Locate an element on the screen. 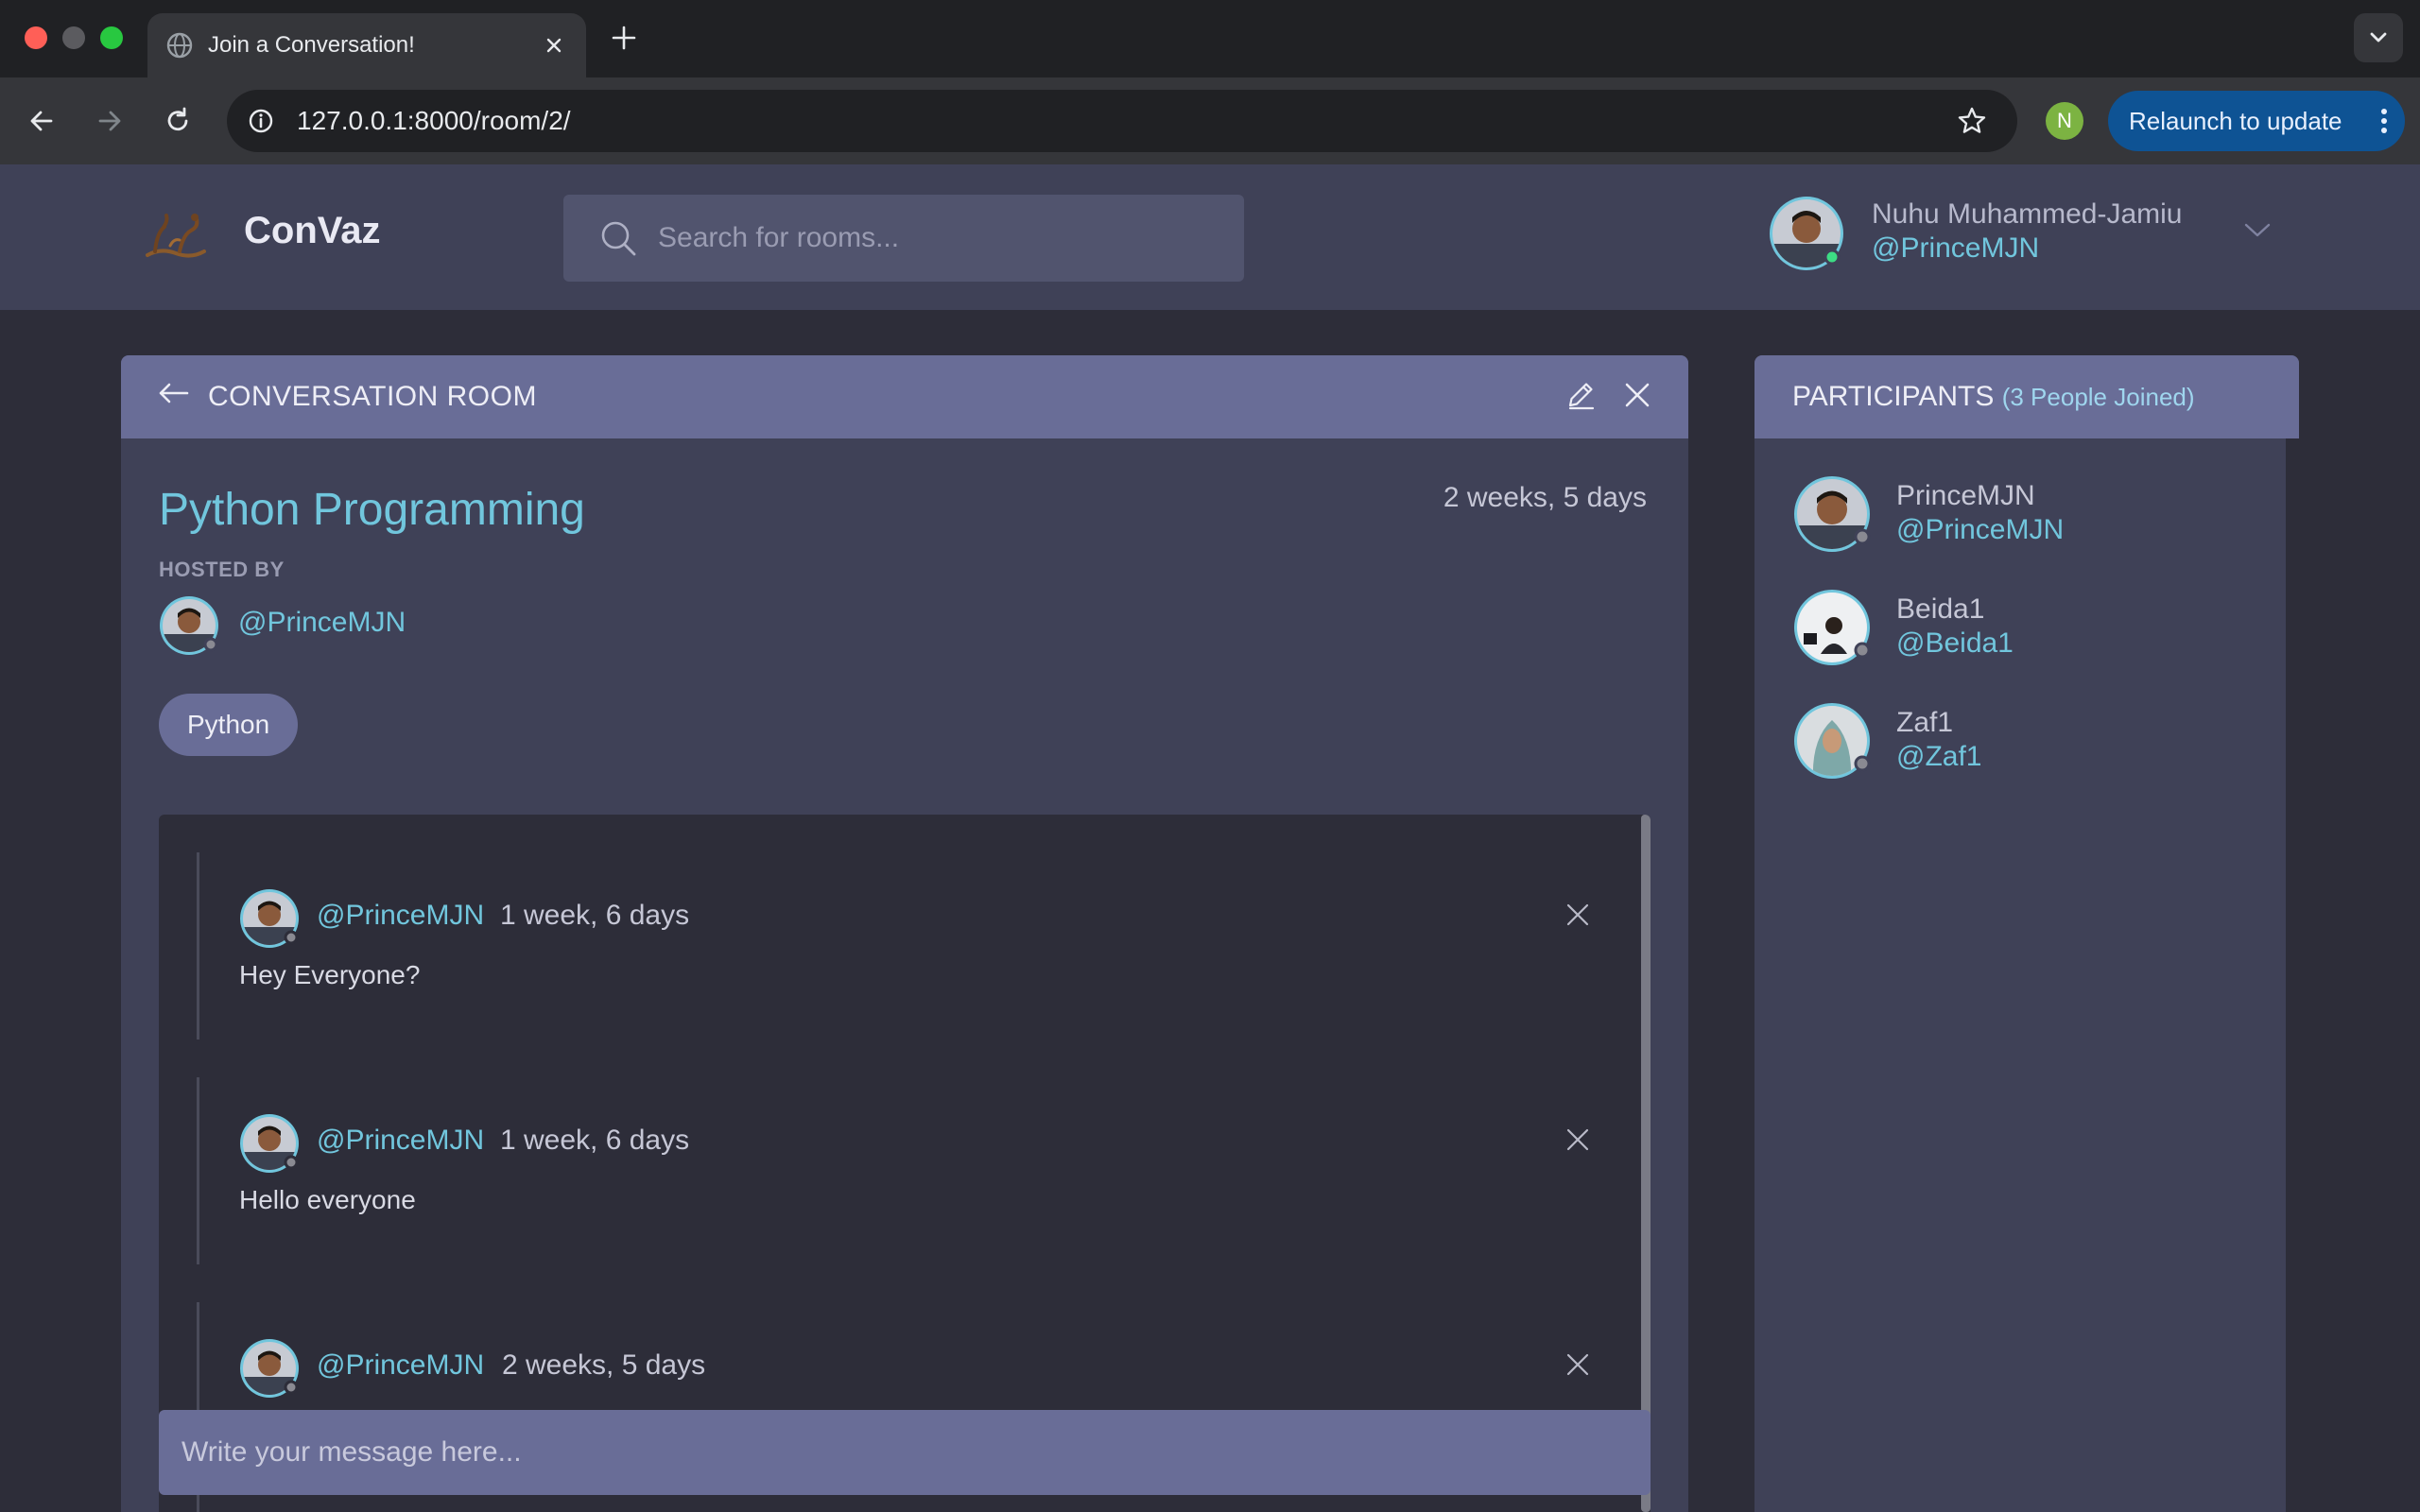  participant-name: Beida1 is located at coordinates (1940, 609).